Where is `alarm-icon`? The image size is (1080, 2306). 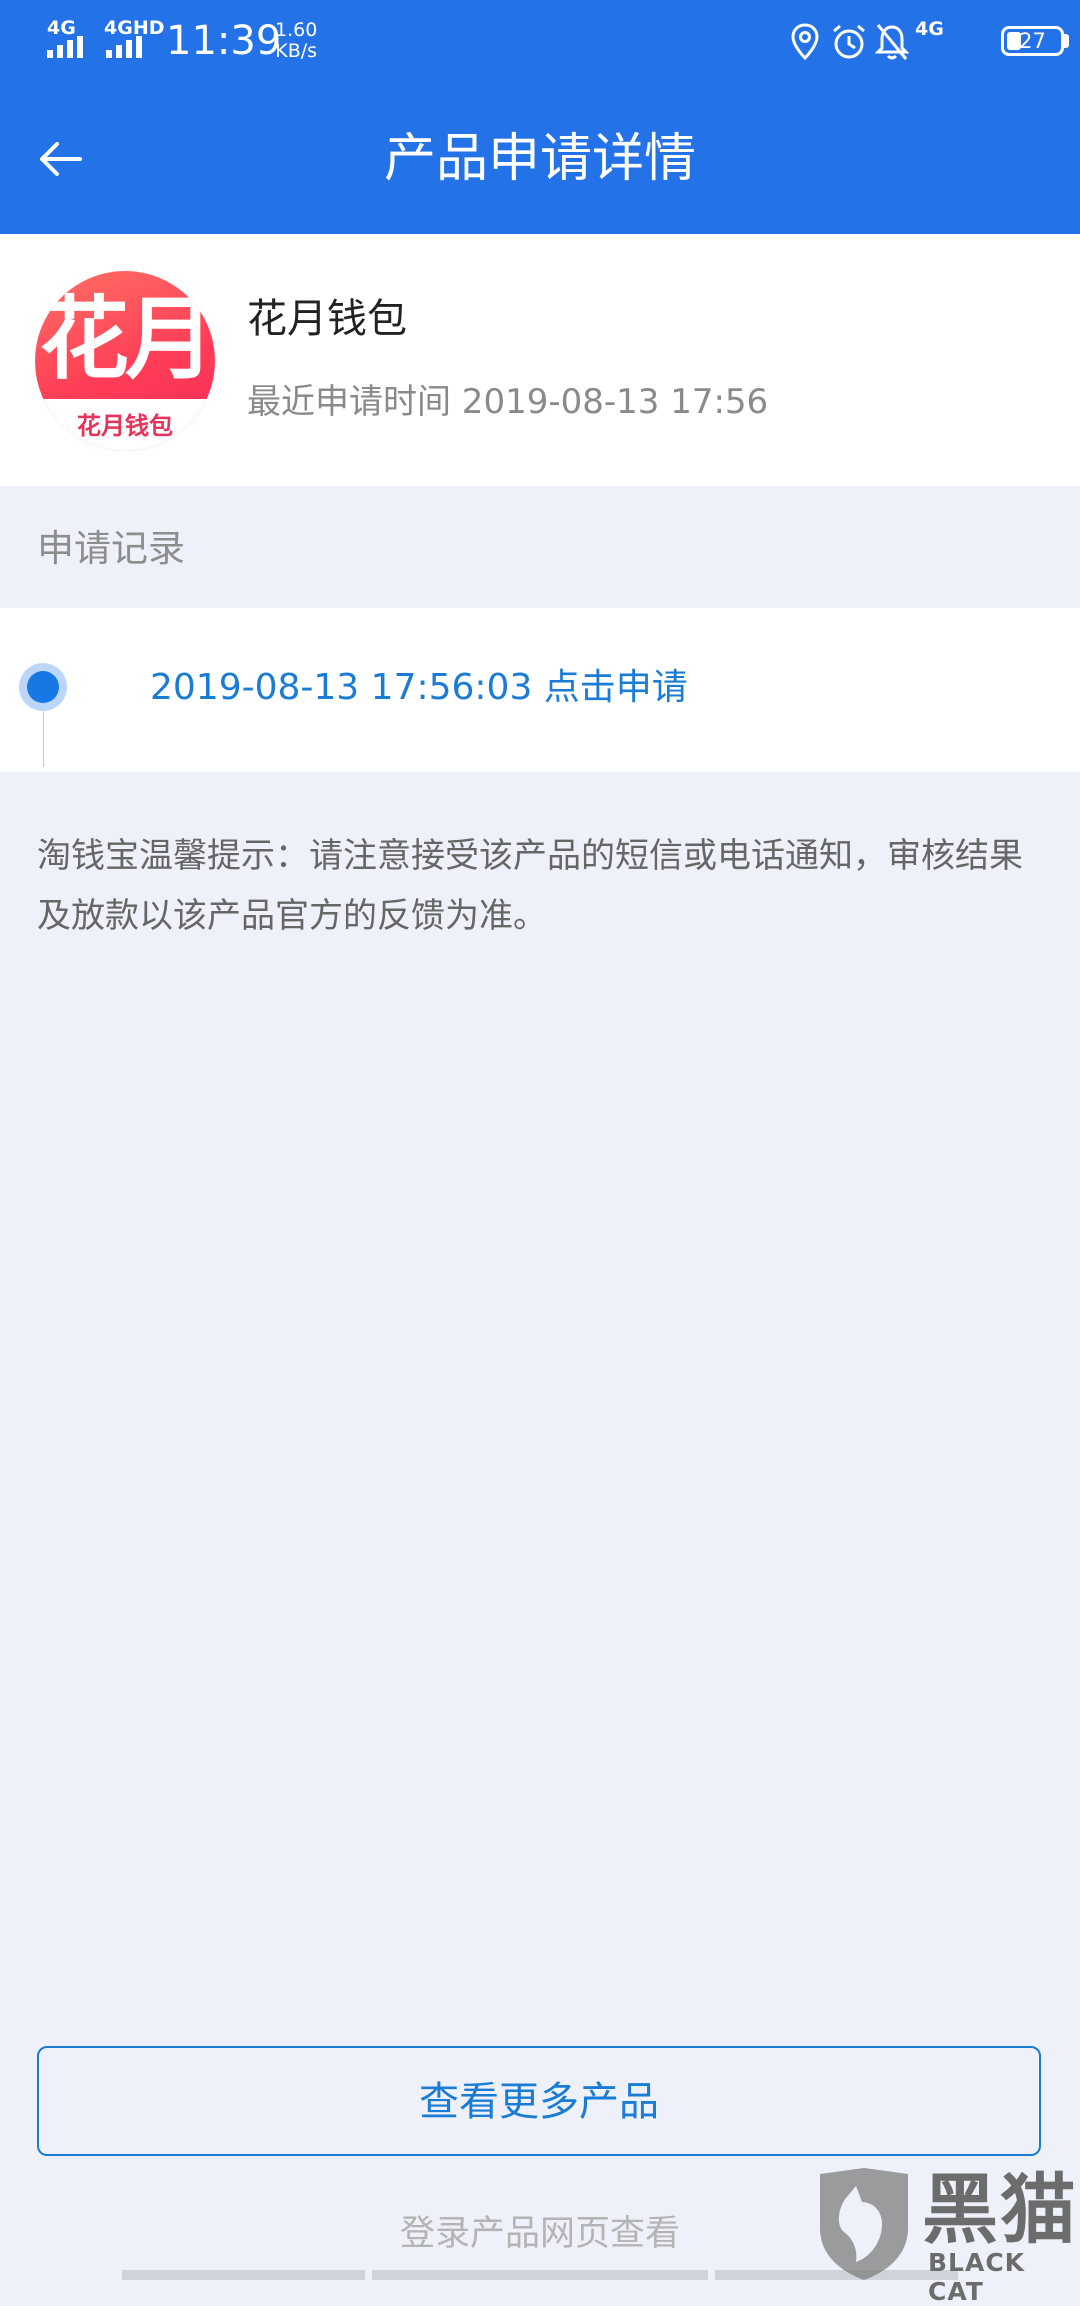
alarm-icon is located at coordinates (849, 41).